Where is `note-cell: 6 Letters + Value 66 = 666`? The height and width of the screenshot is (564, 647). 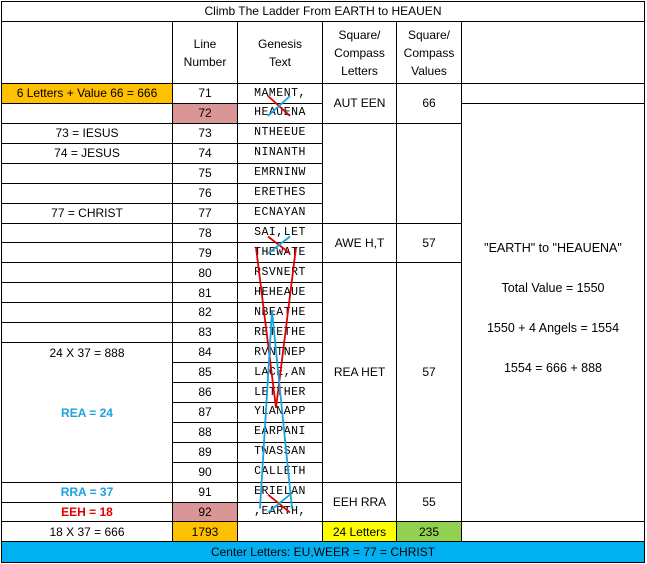 note-cell: 6 Letters + Value 66 = 666 is located at coordinates (87, 94).